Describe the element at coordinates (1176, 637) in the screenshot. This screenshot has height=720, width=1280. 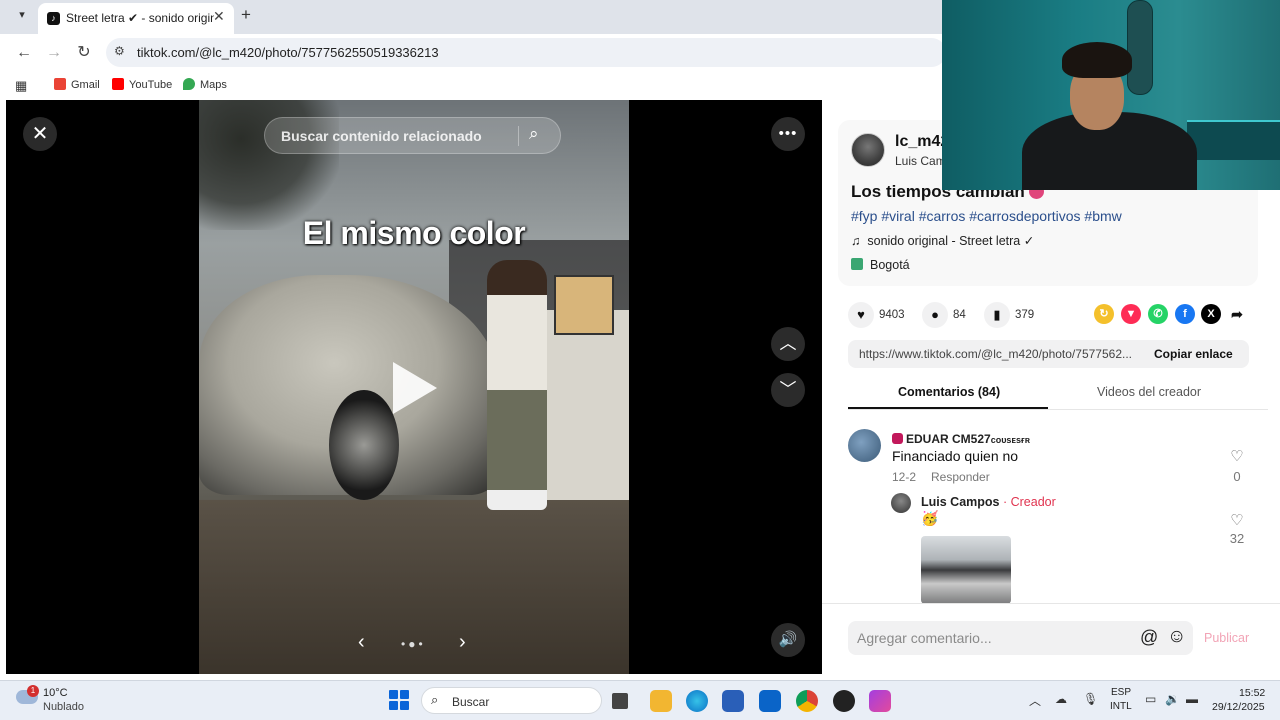
I see `emoji-picker-icon: ☺` at that location.